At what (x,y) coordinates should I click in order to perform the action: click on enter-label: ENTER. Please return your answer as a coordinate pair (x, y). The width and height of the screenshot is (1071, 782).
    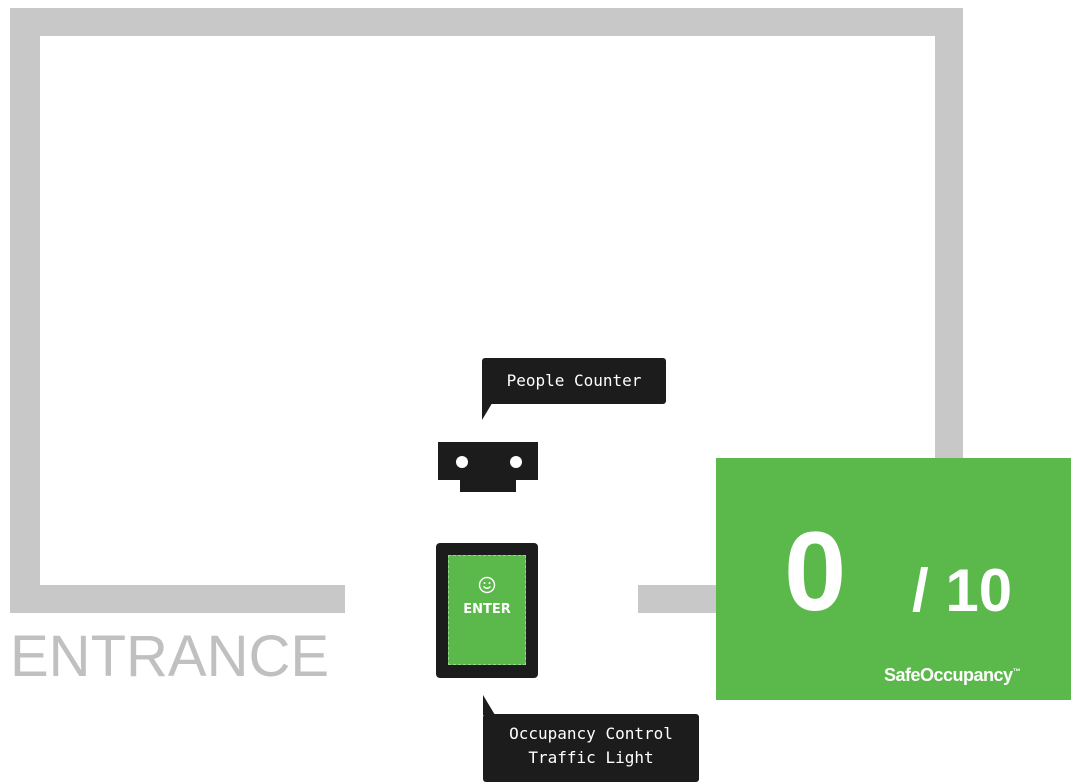
    Looking at the image, I should click on (487, 609).